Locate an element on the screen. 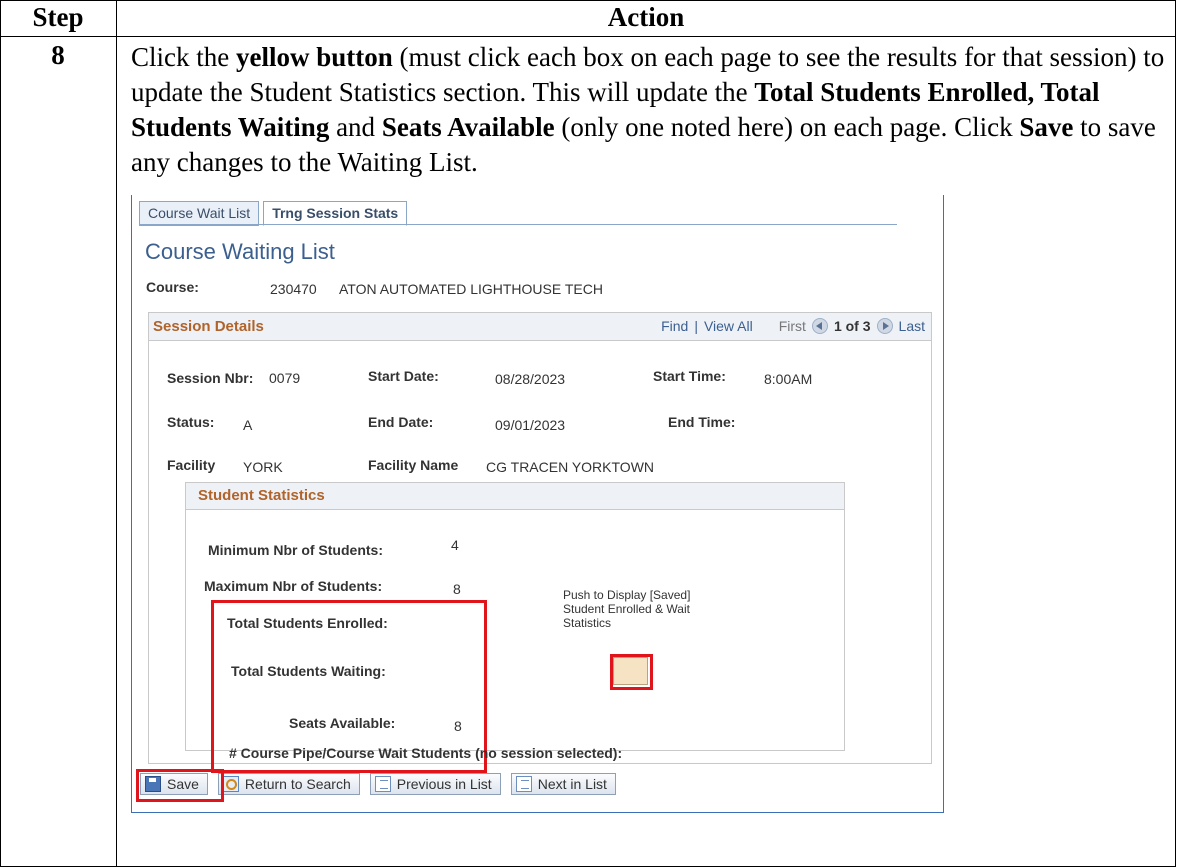  previous-list-icon is located at coordinates (382, 784).